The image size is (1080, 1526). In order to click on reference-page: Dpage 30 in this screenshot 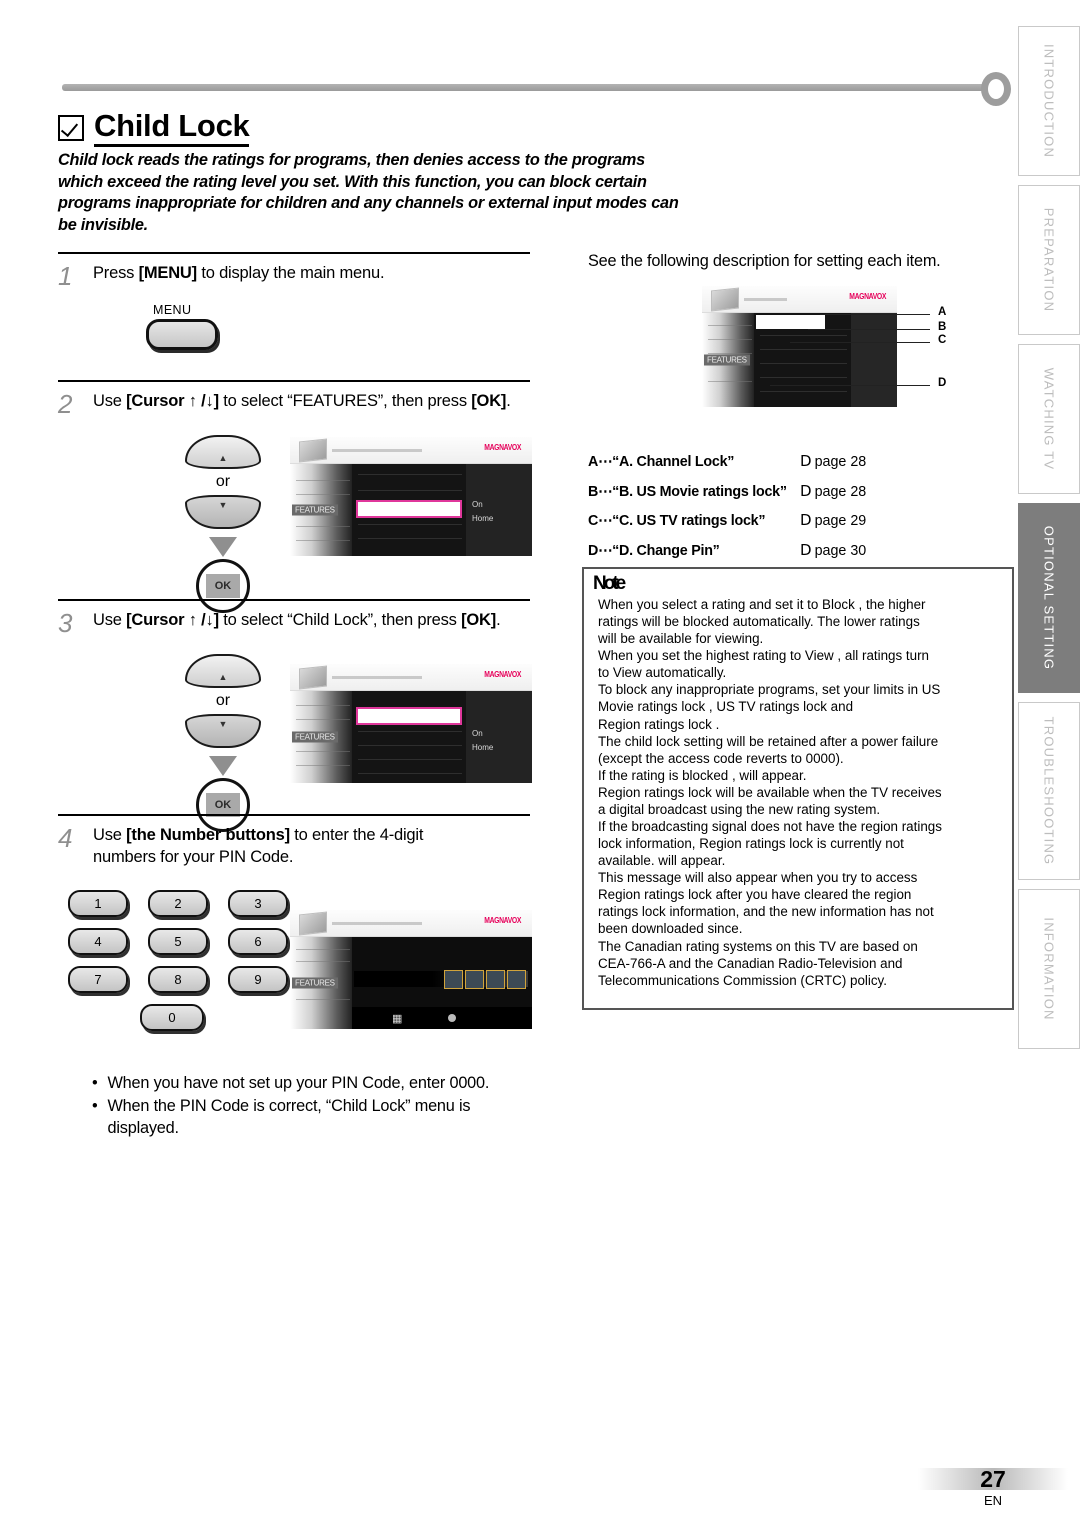, I will do `click(833, 550)`.